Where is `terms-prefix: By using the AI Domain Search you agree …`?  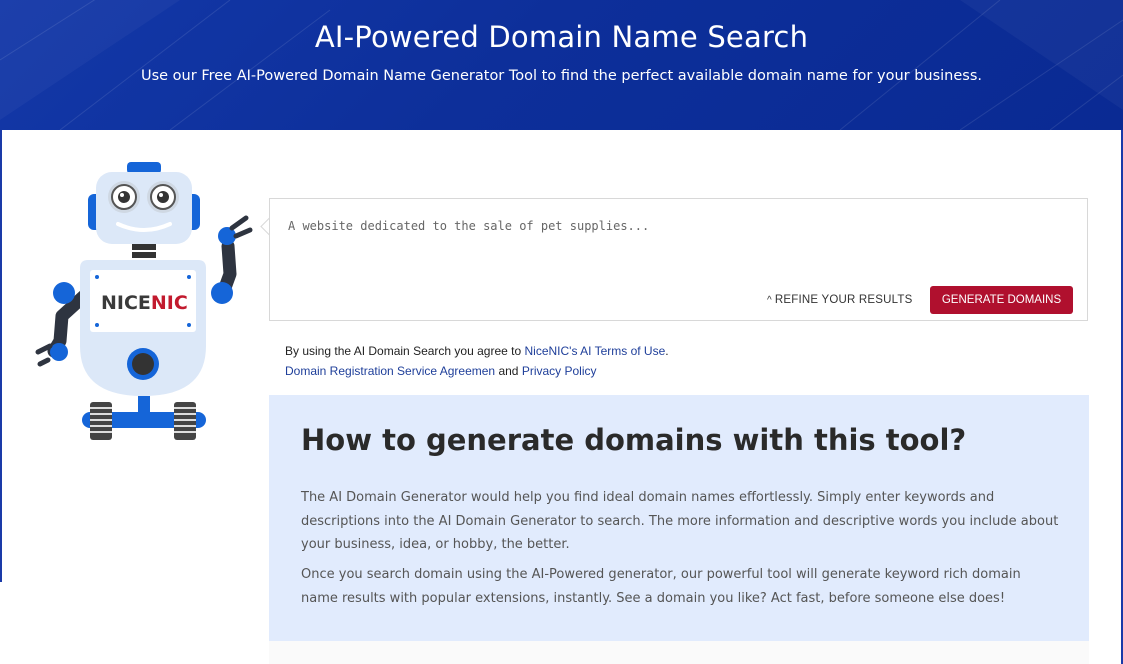 terms-prefix: By using the AI Domain Search you agree … is located at coordinates (405, 351).